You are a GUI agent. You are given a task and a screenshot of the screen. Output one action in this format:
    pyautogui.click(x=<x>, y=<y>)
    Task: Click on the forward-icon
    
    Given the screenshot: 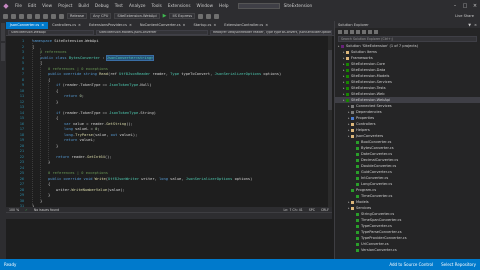 What is the action you would take?
    pyautogui.click(x=13, y=16)
    